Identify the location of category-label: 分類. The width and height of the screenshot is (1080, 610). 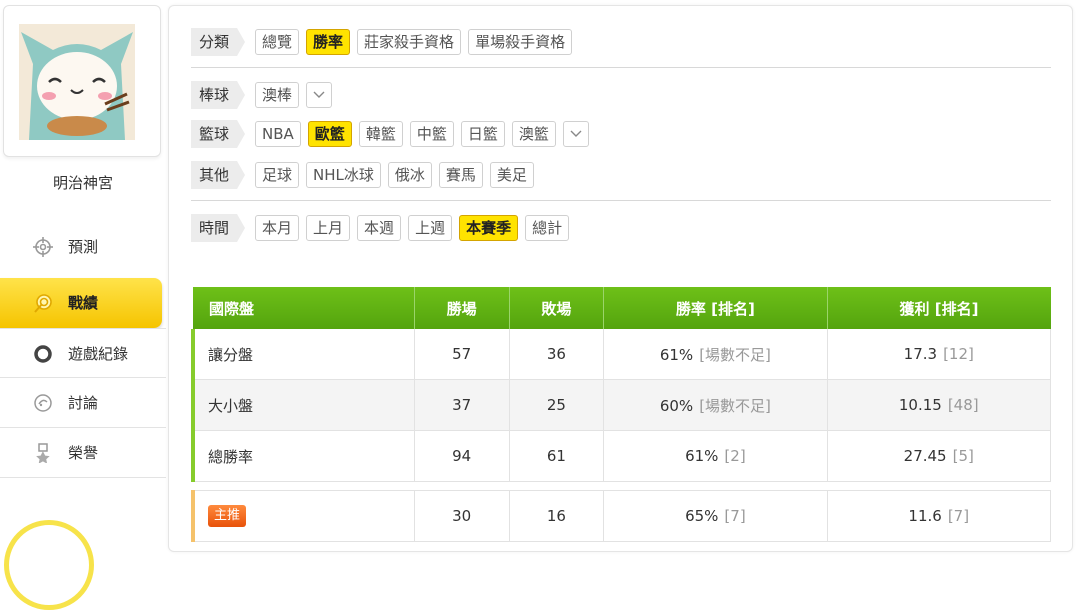
(218, 42).